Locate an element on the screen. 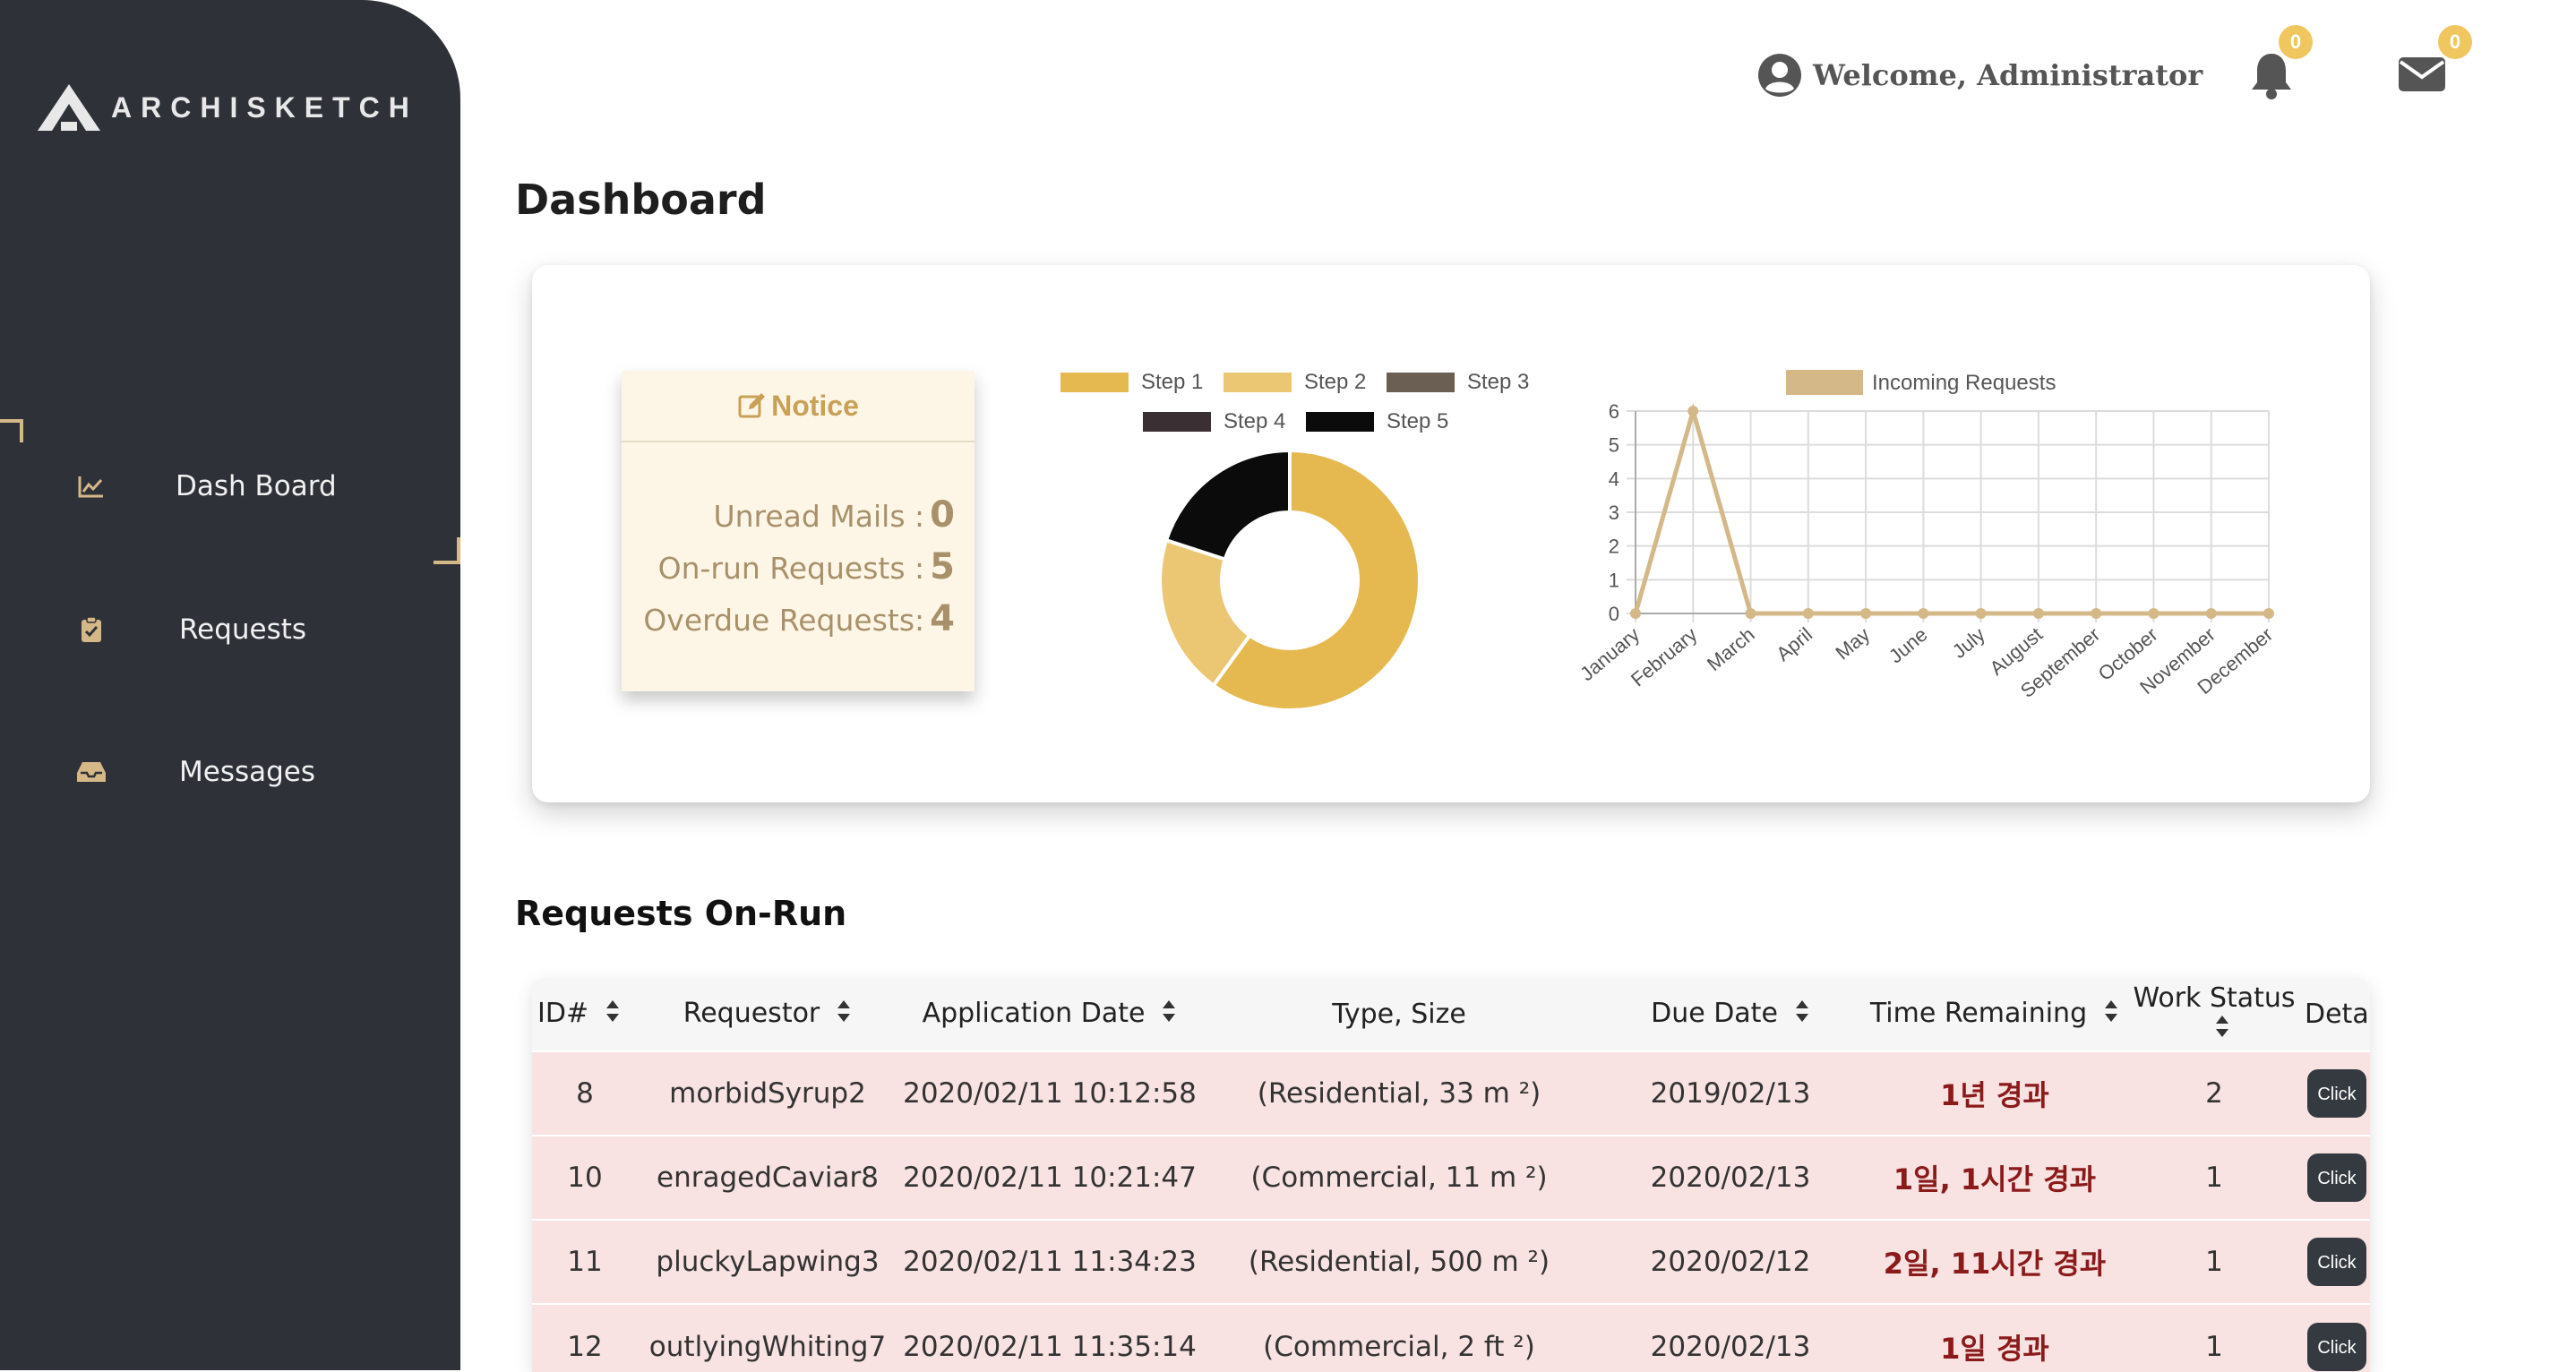 The height and width of the screenshot is (1372, 2576). column-header-requestor: Requestor is located at coordinates (767, 1014).